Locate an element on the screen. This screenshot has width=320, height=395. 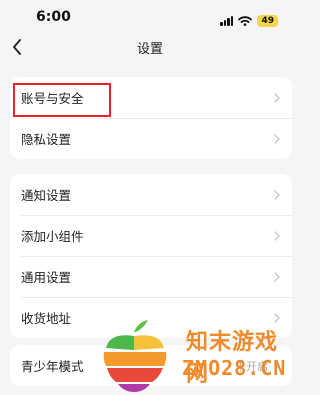
battery-icon: 49 is located at coordinates (267, 20).